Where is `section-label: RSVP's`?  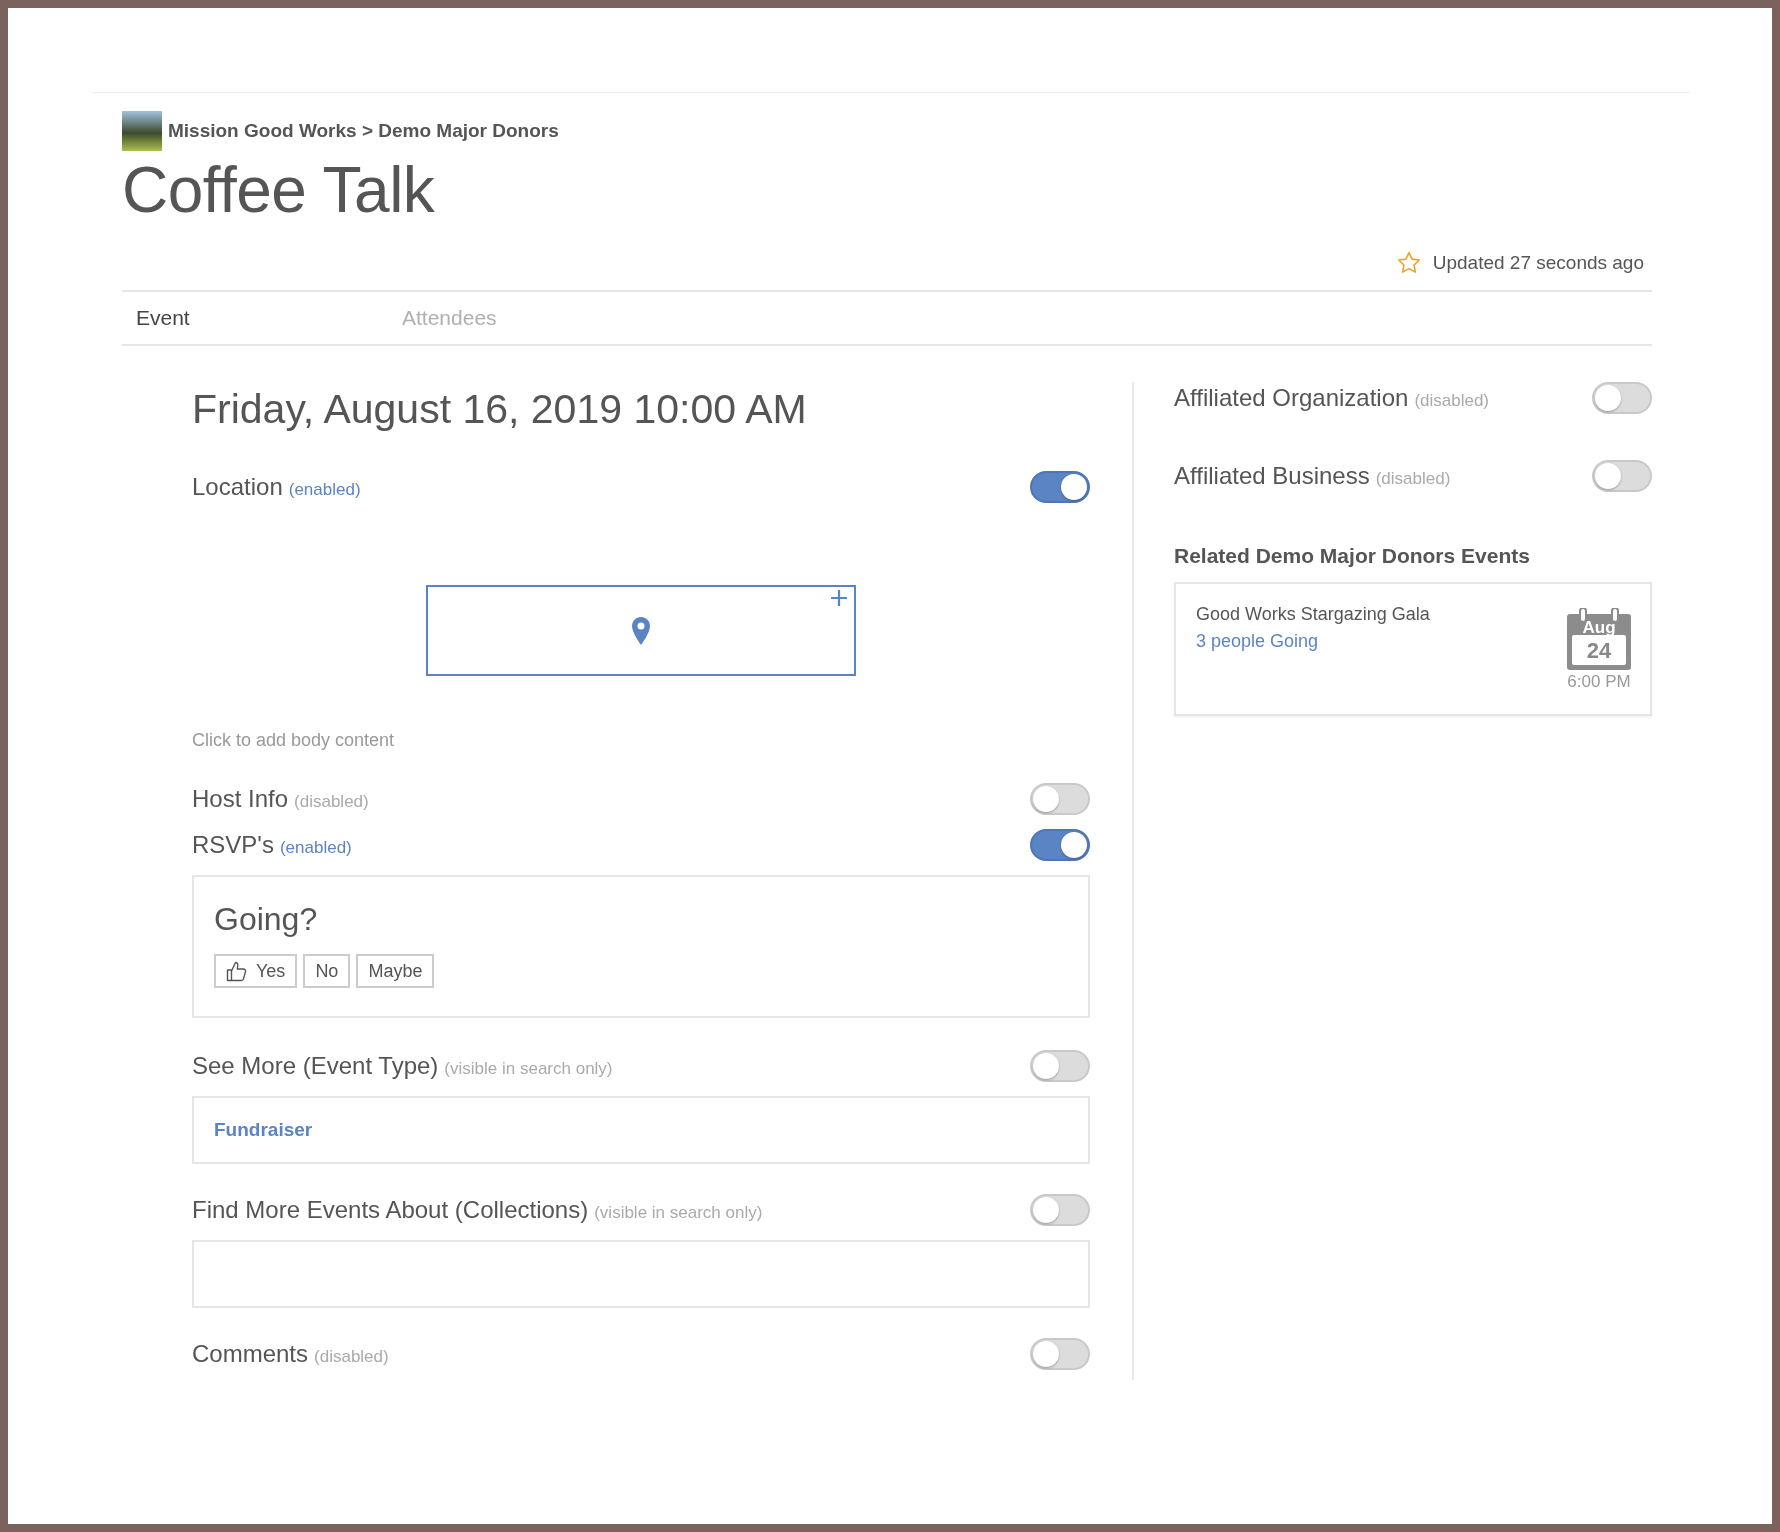 section-label: RSVP's is located at coordinates (233, 844).